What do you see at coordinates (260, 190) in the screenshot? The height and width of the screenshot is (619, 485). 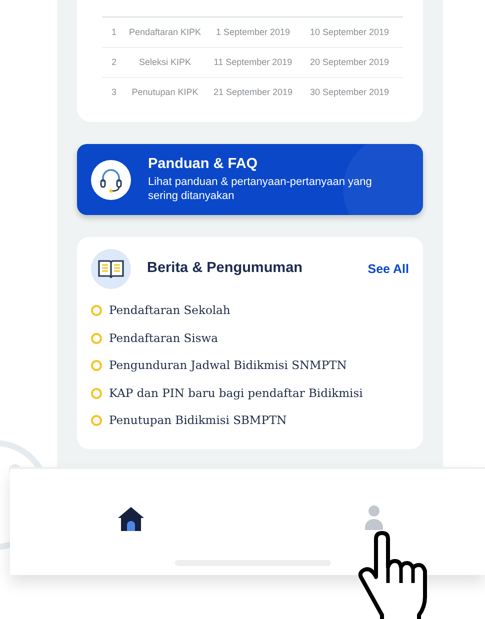 I see `guide-subtitle: Lihat panduan & pertanyaan-pertanyaan yang sering ditanyakan` at bounding box center [260, 190].